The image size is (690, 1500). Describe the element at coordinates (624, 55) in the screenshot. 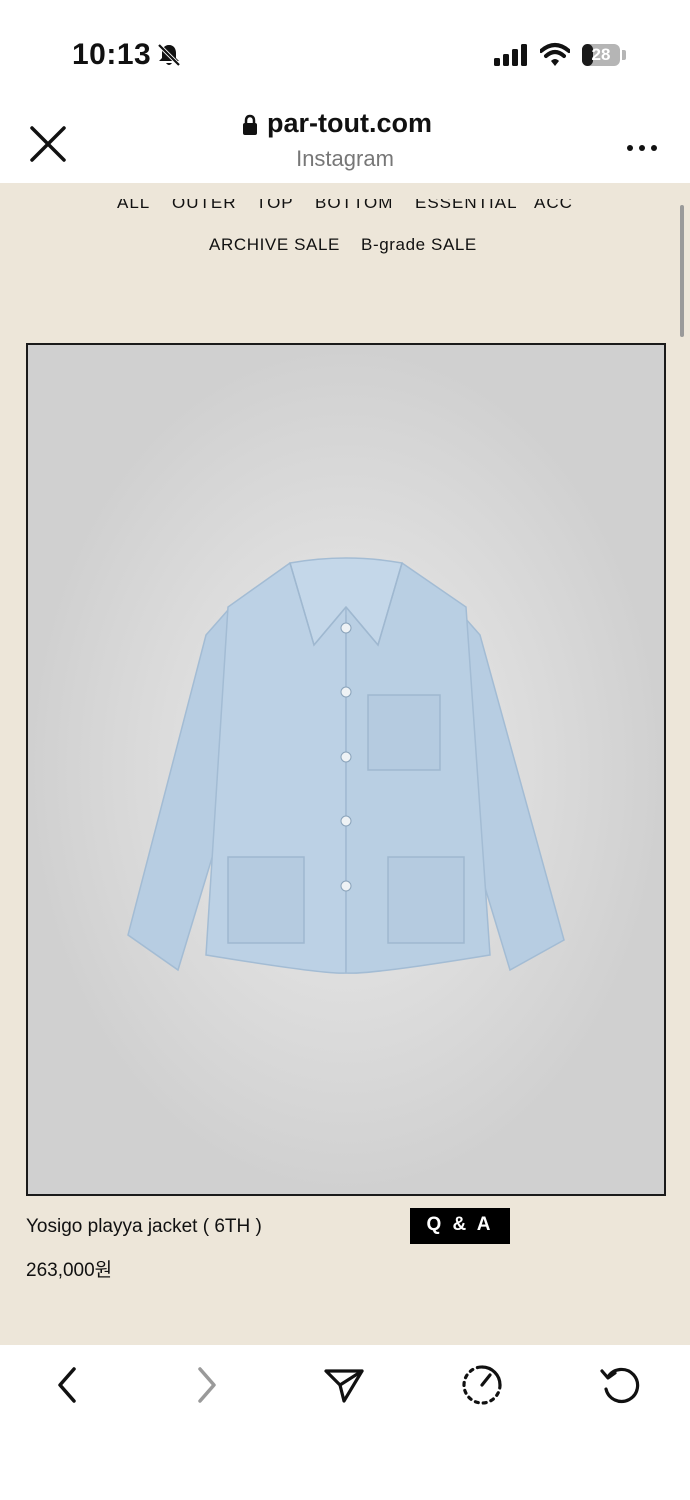

I see `battery-tip` at that location.